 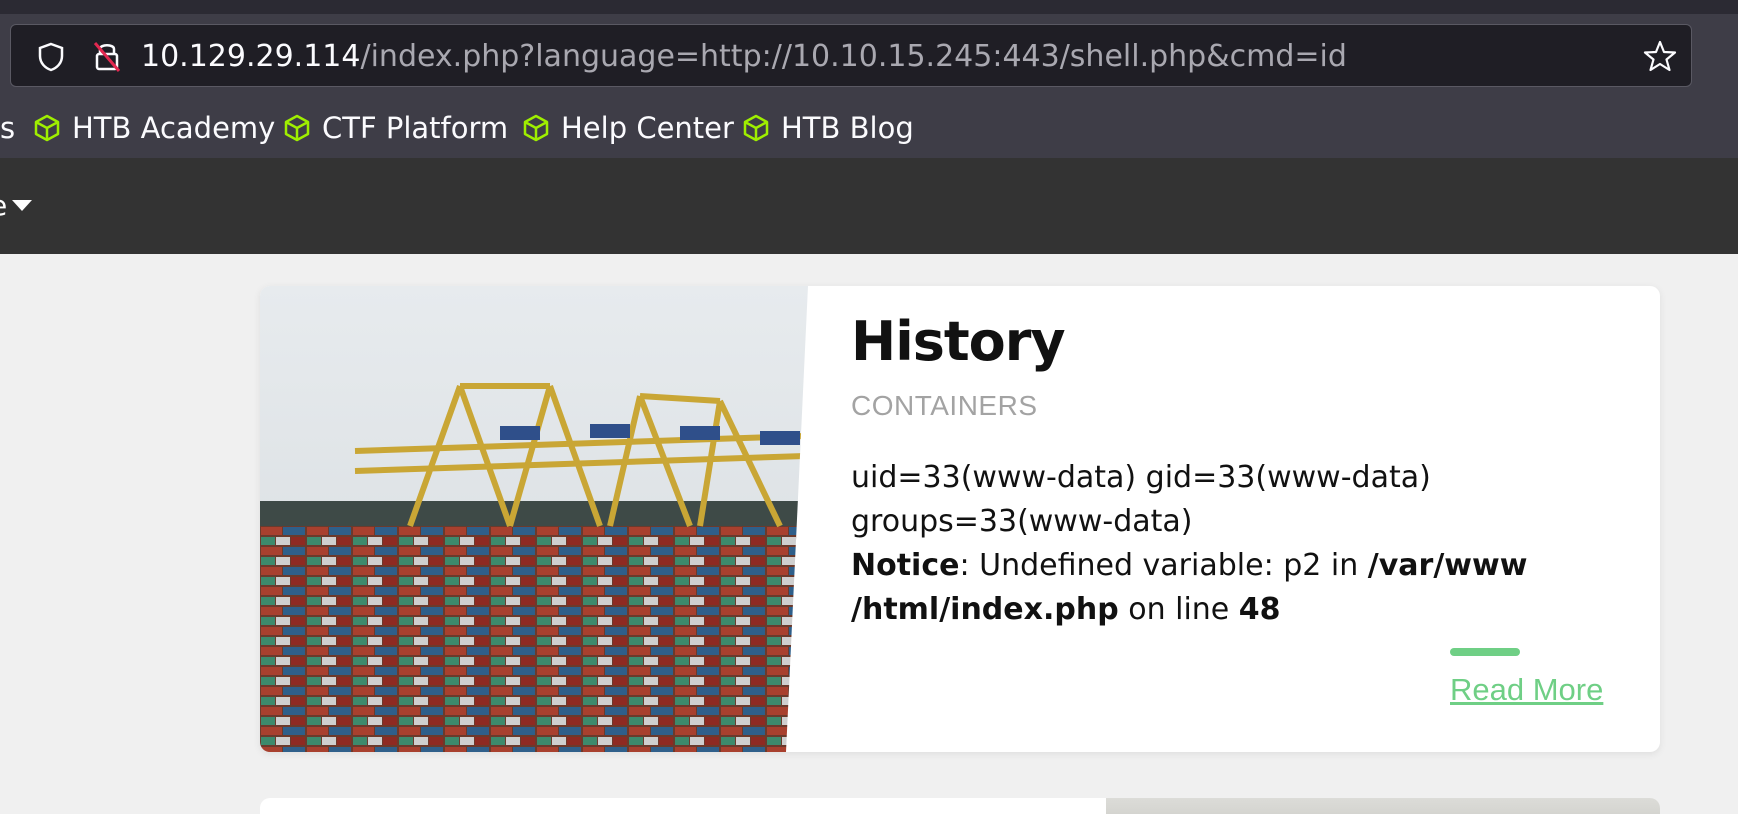 I want to click on site-navbar: e, so click(x=869, y=206).